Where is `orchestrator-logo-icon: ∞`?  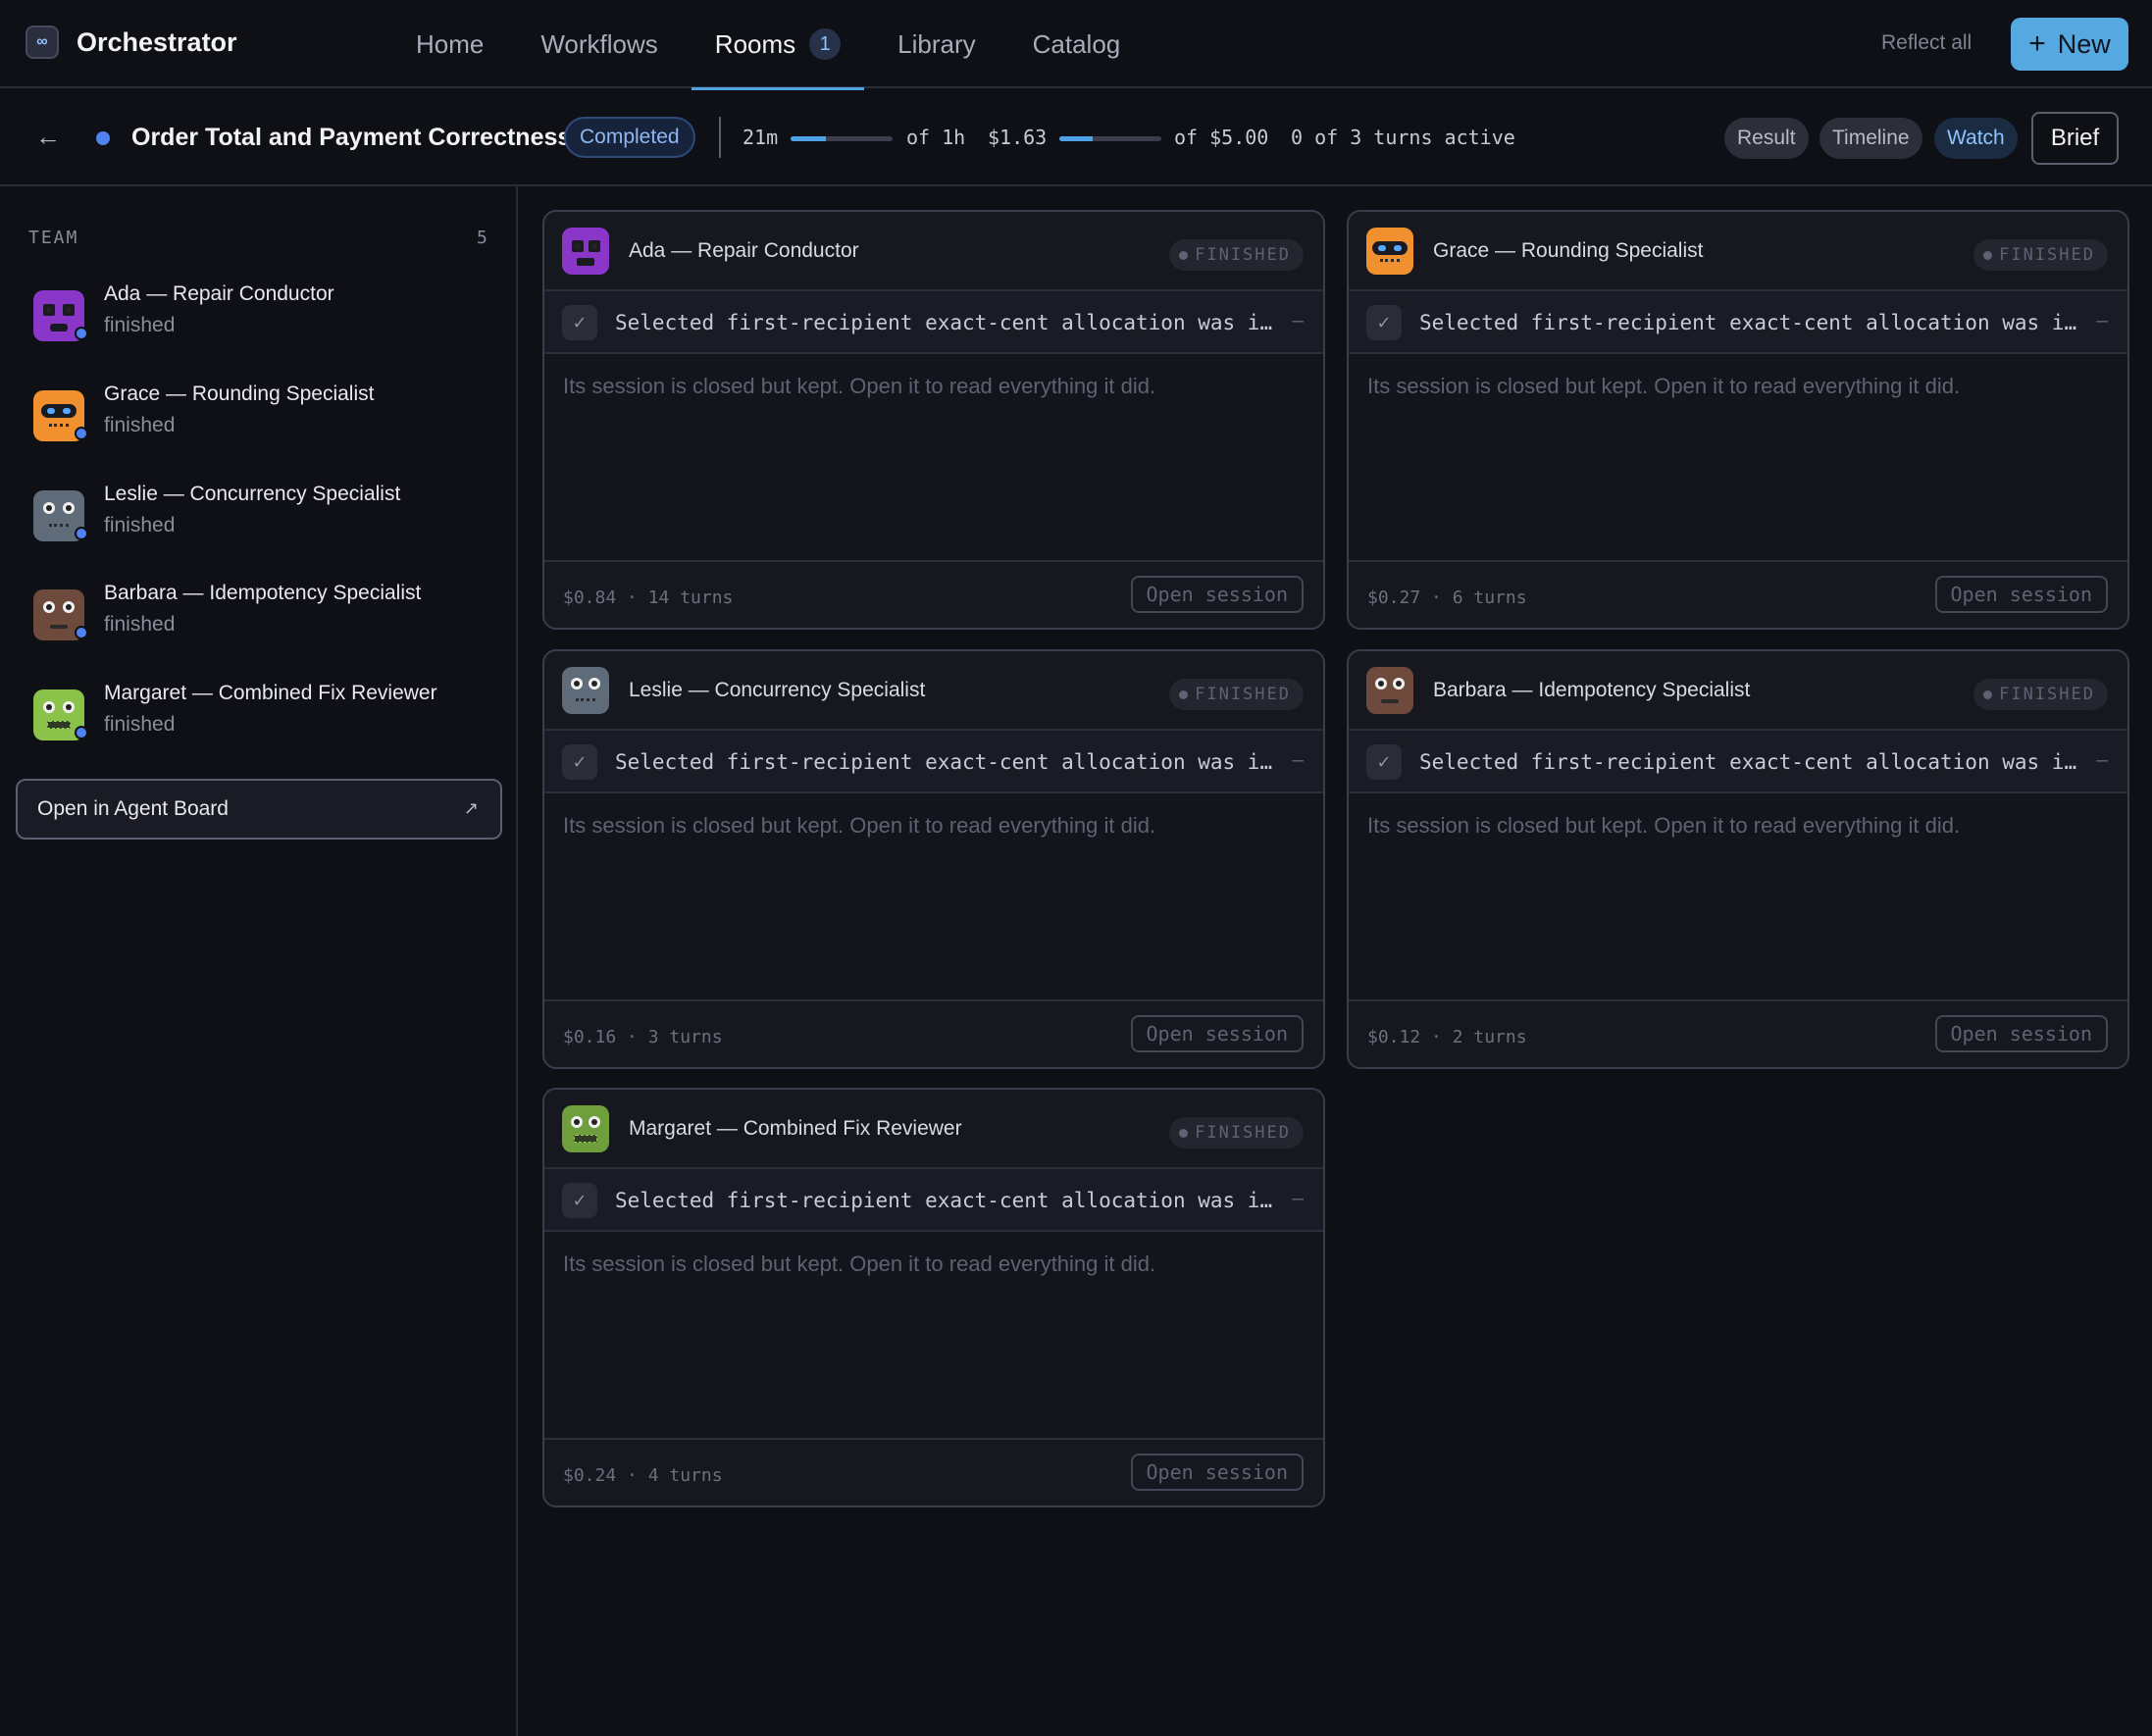
orchestrator-logo-icon: ∞ is located at coordinates (42, 42).